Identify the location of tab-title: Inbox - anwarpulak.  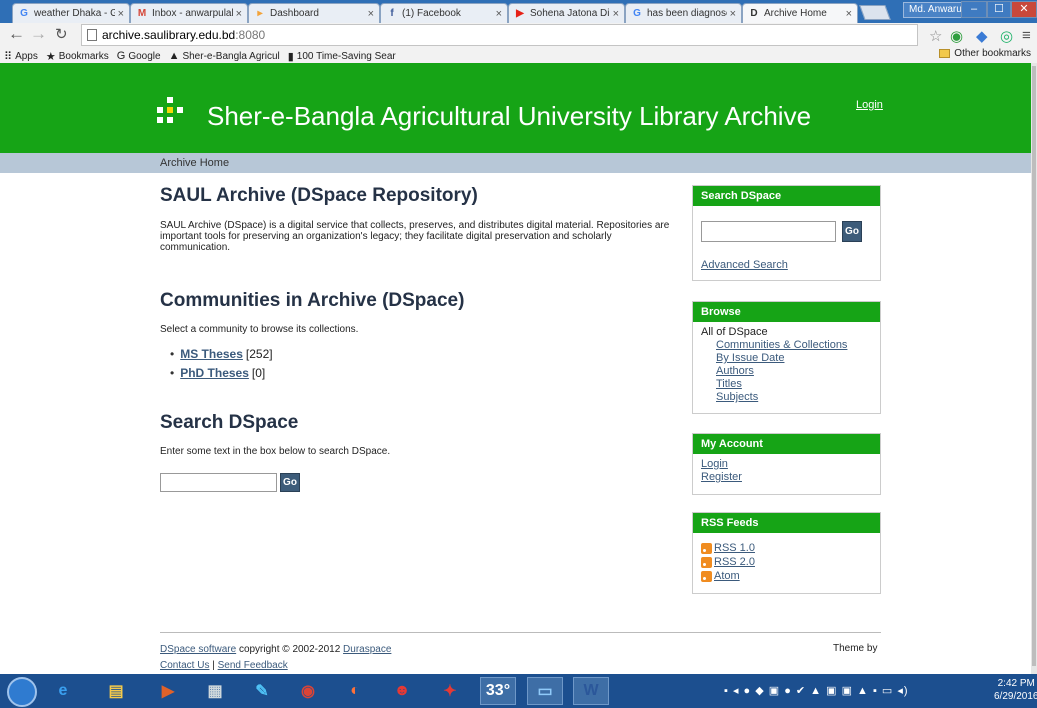
(192, 13).